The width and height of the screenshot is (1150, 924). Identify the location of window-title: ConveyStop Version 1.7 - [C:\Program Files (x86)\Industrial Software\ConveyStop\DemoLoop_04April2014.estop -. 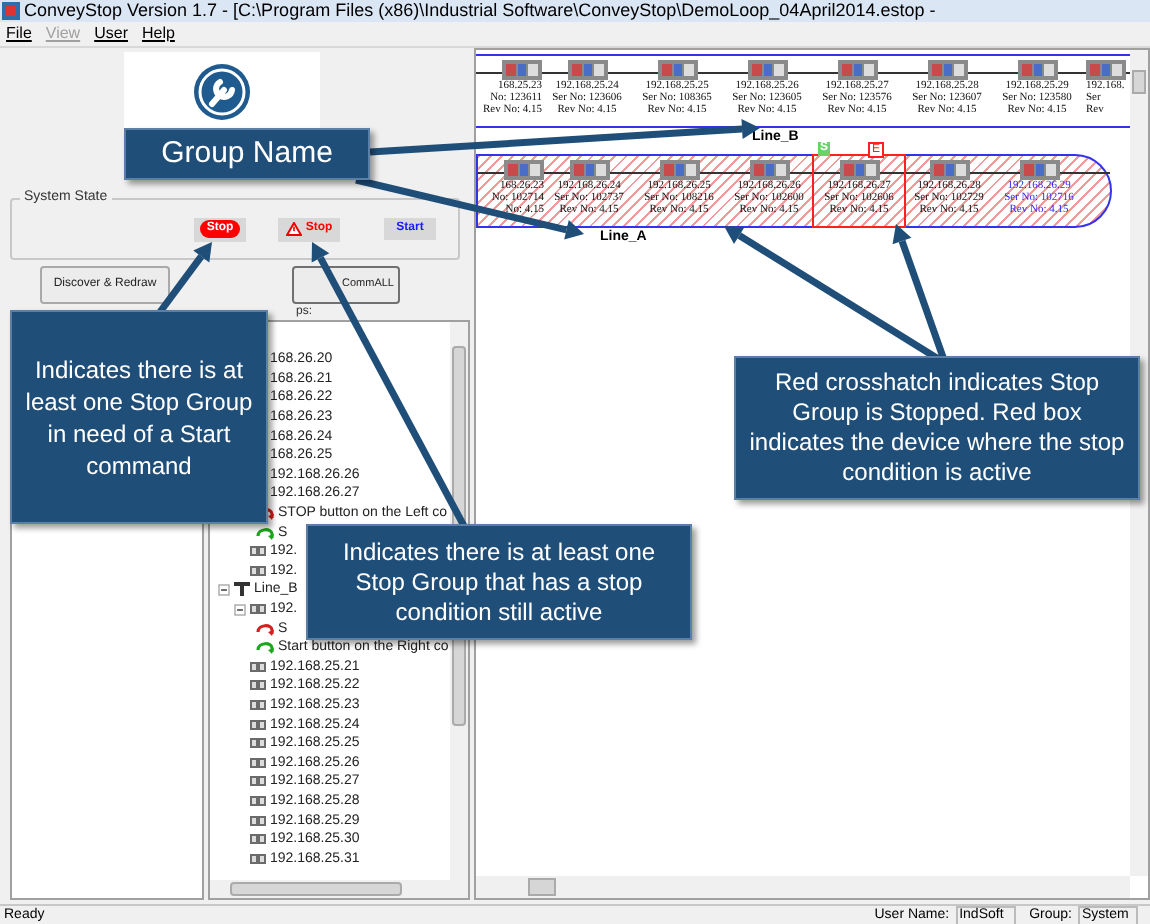
(480, 11).